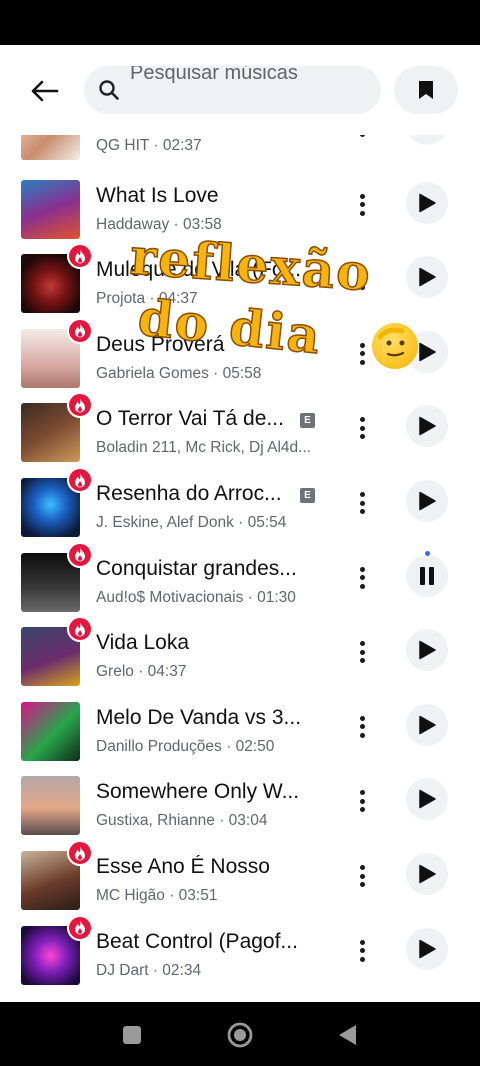 This screenshot has width=480, height=1066. I want to click on arrow-left-icon, so click(45, 91).